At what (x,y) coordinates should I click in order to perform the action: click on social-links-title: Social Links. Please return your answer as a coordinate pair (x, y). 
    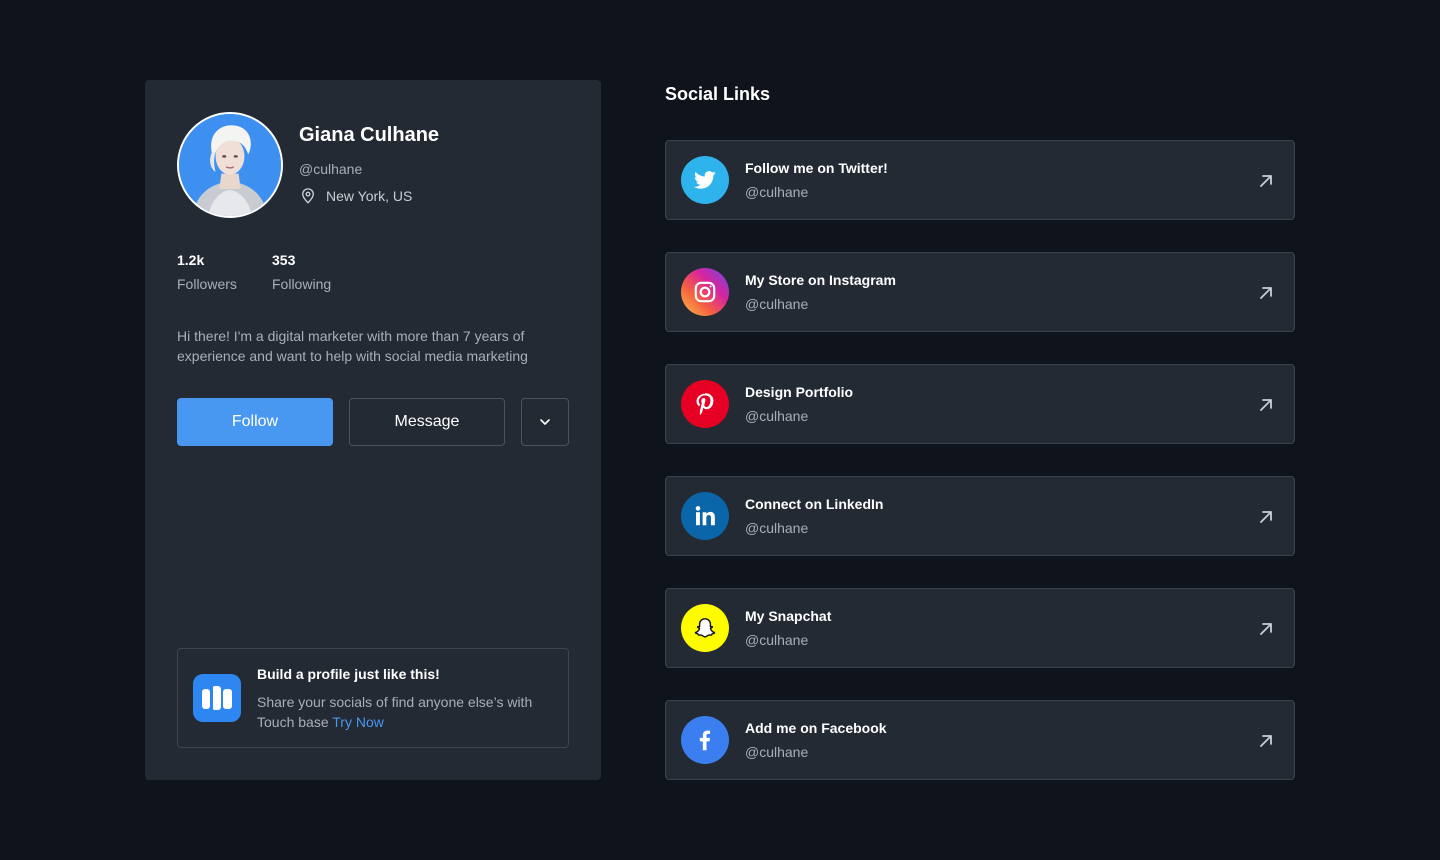
    Looking at the image, I should click on (718, 94).